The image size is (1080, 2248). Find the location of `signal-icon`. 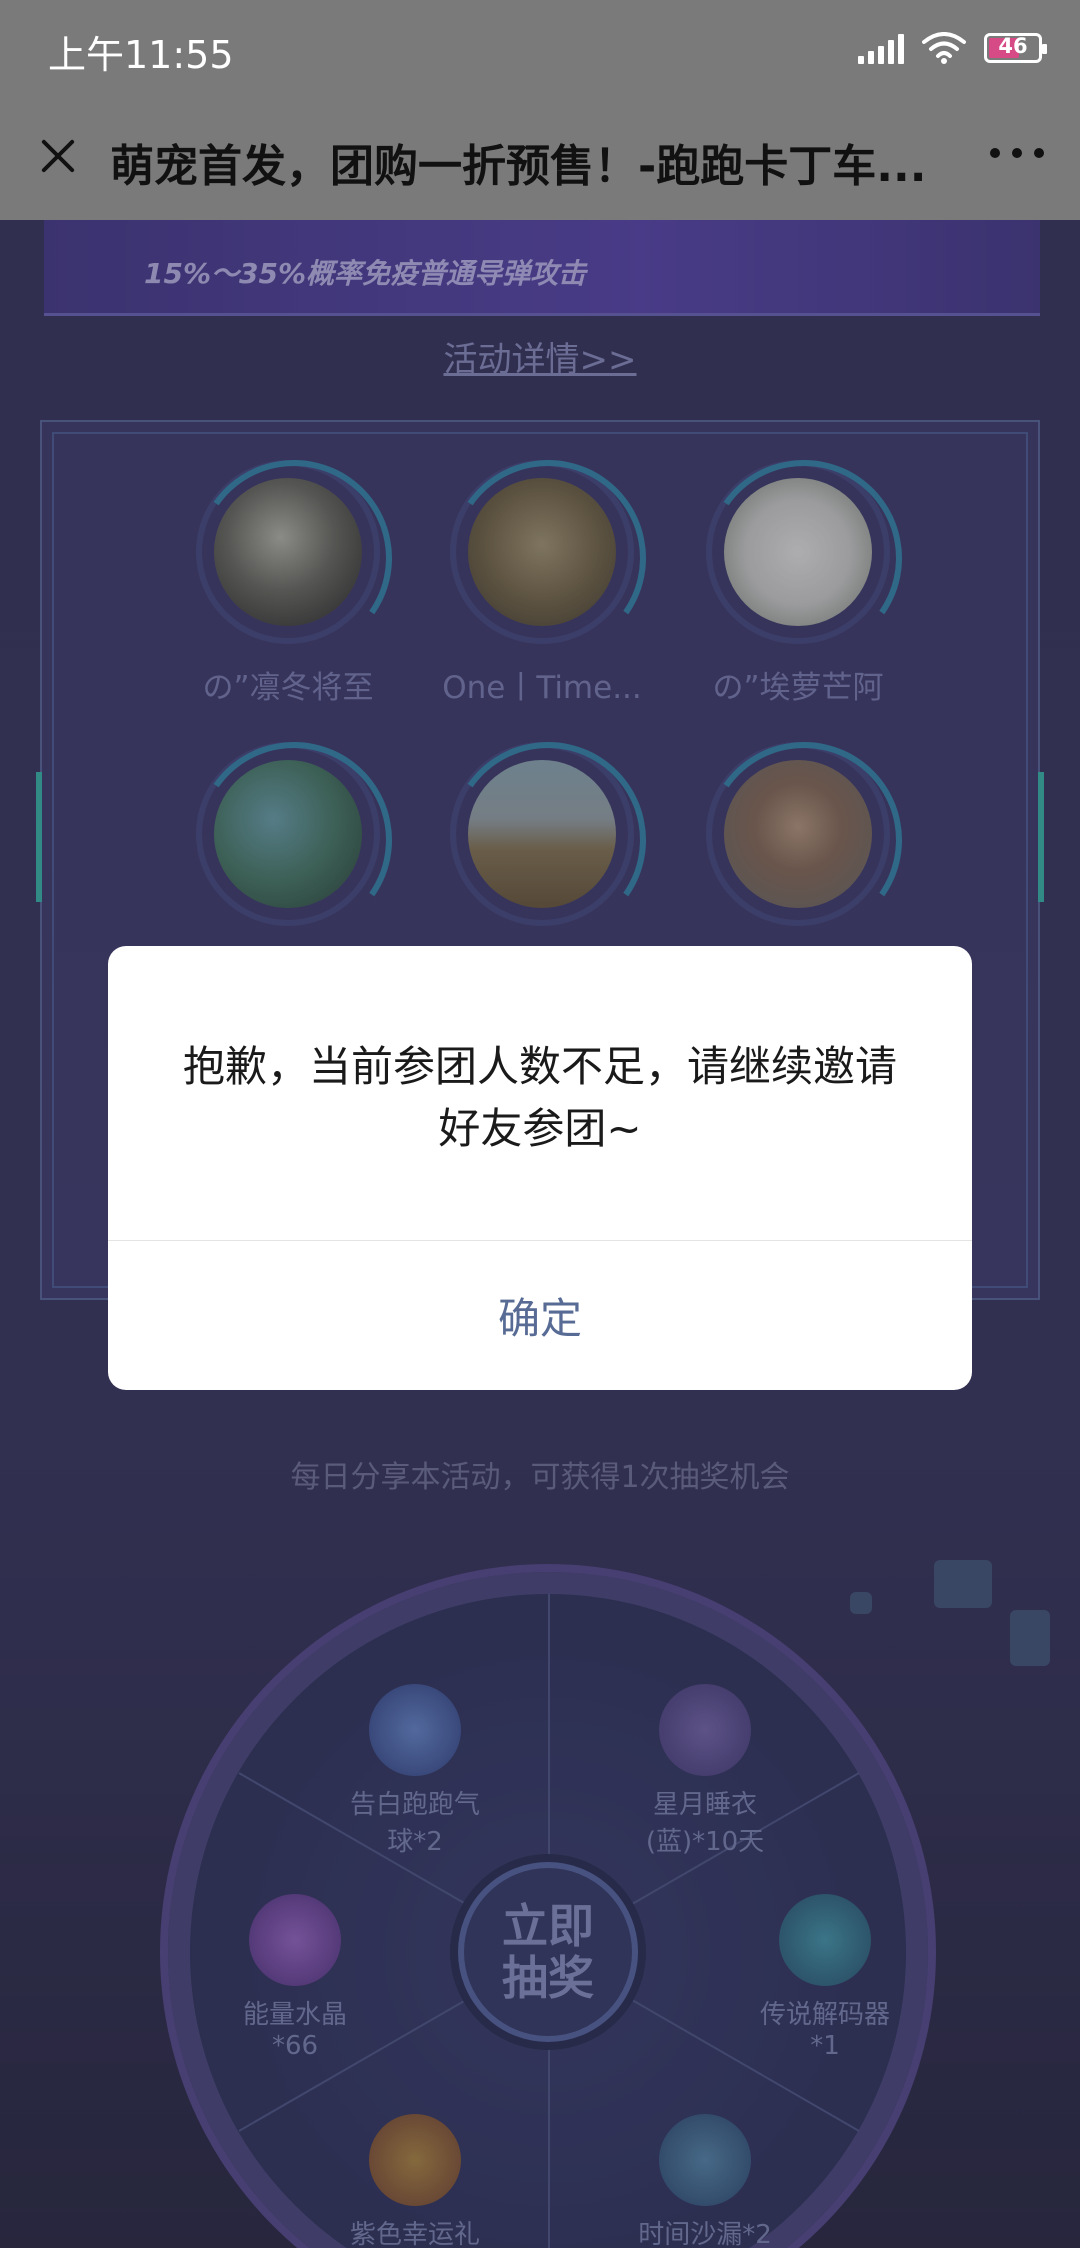

signal-icon is located at coordinates (881, 48).